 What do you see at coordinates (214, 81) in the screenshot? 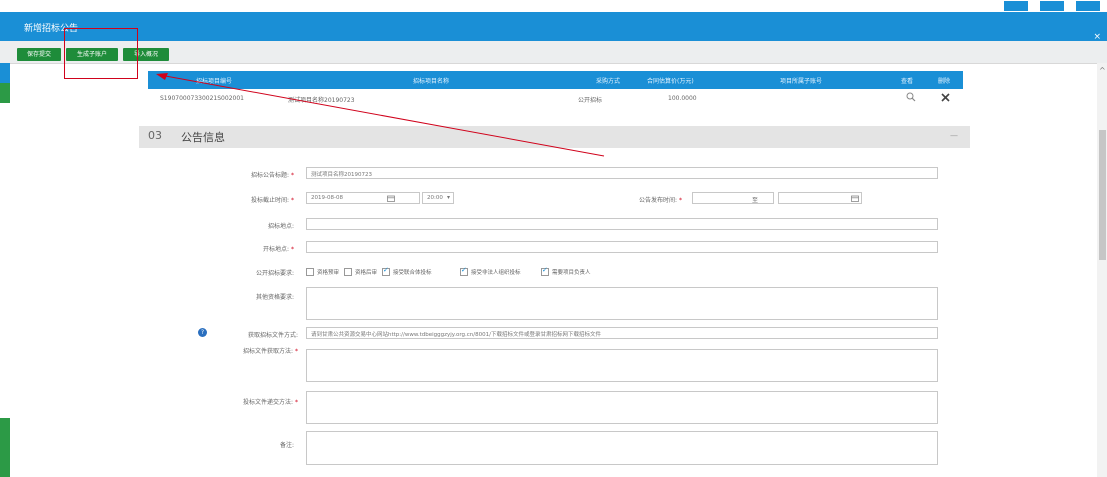
I see `col-header-code: 招标项目编号` at bounding box center [214, 81].